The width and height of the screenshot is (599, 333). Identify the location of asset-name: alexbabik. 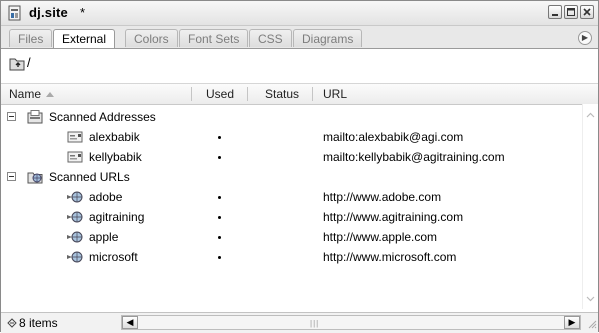
(114, 137).